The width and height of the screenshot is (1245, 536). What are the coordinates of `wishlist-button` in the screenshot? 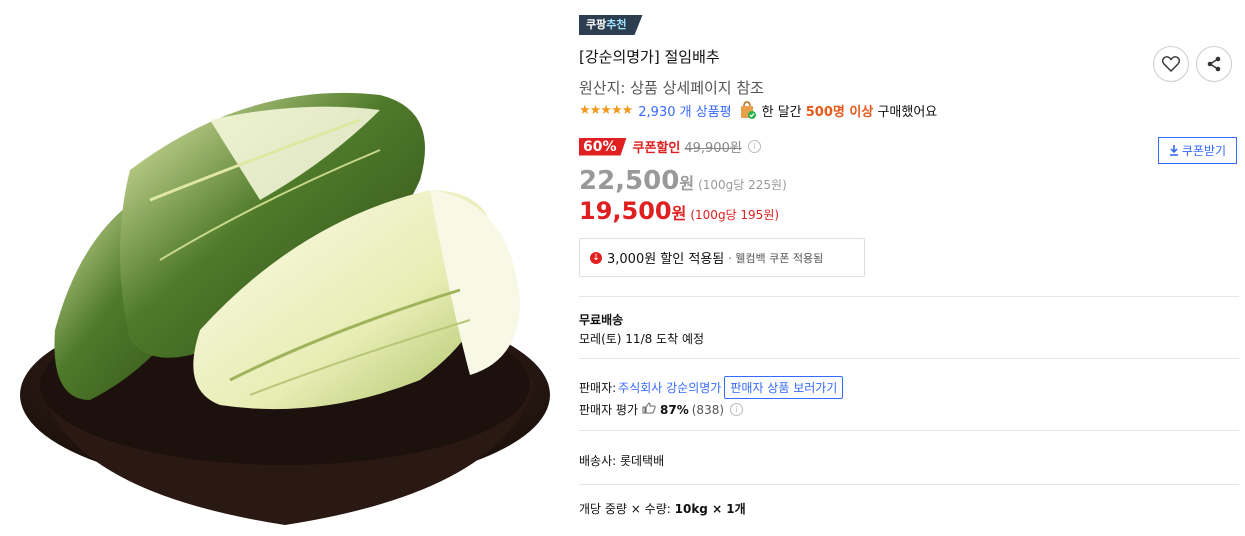 It's located at (1171, 64).